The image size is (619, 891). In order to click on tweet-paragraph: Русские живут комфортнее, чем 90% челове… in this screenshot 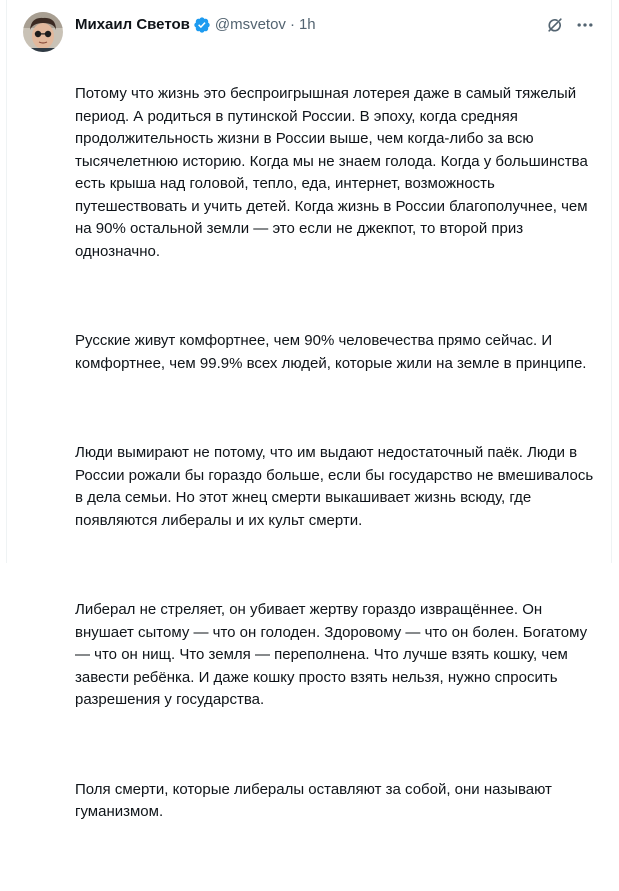, I will do `click(331, 352)`.